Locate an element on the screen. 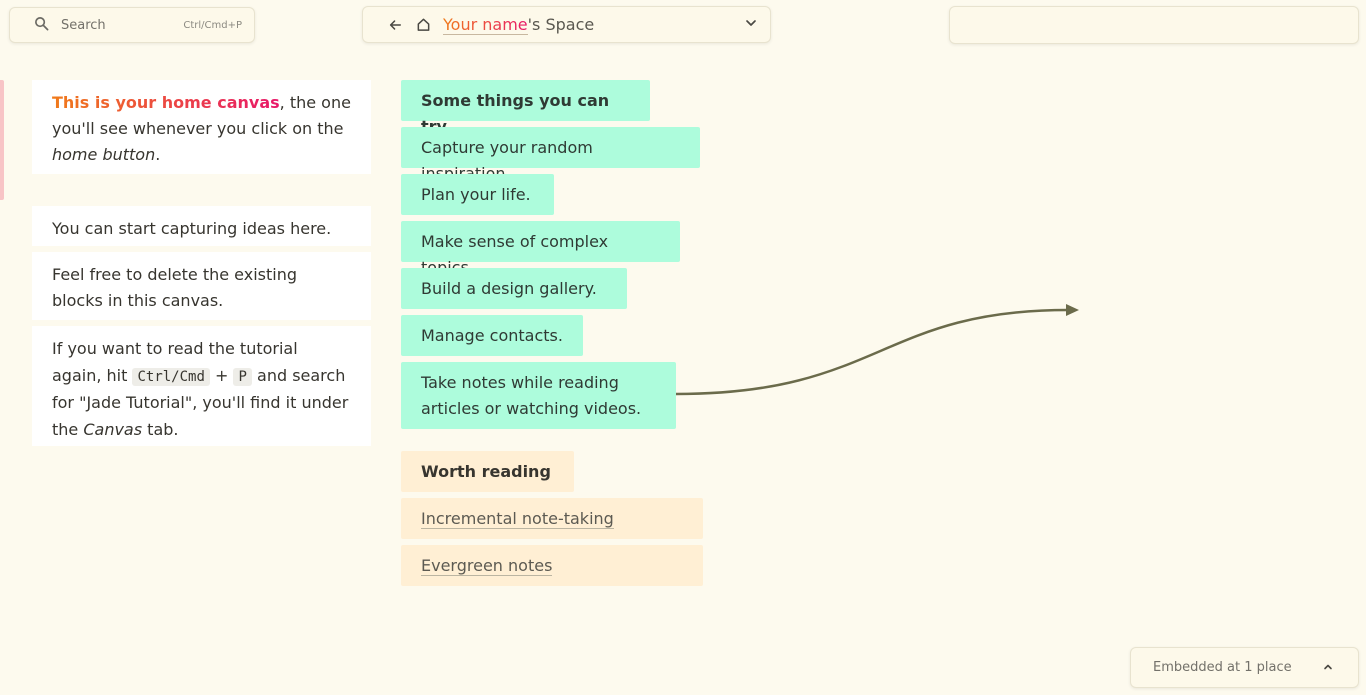  embedded-label: Embedded at 1 place is located at coordinates (1222, 667).